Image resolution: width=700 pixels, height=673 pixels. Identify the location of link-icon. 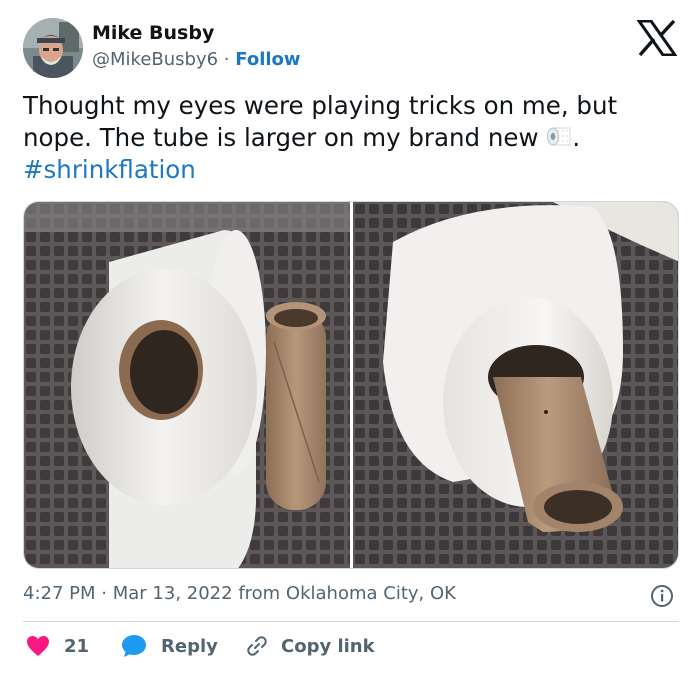
(257, 646).